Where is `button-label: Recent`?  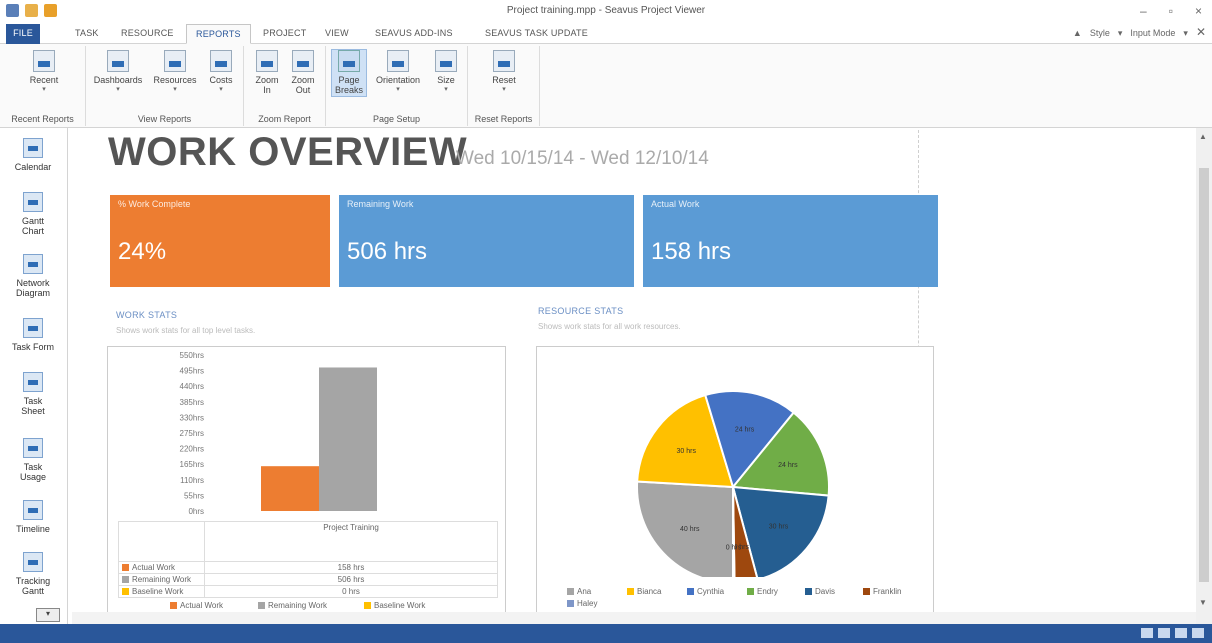 button-label: Recent is located at coordinates (44, 80).